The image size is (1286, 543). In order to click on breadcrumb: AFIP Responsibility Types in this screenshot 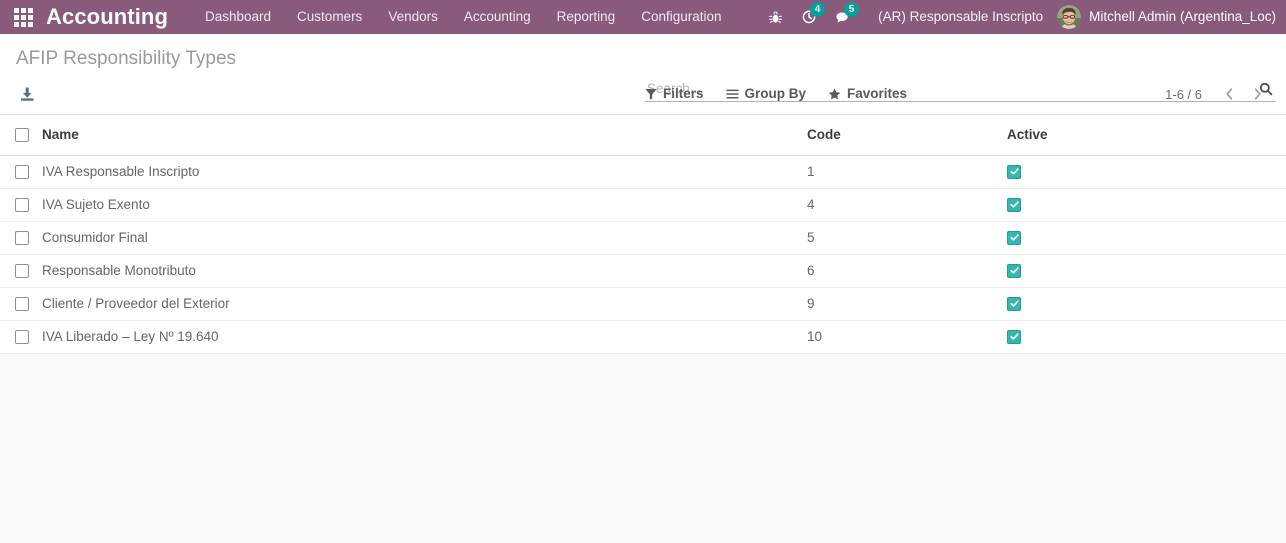, I will do `click(126, 58)`.